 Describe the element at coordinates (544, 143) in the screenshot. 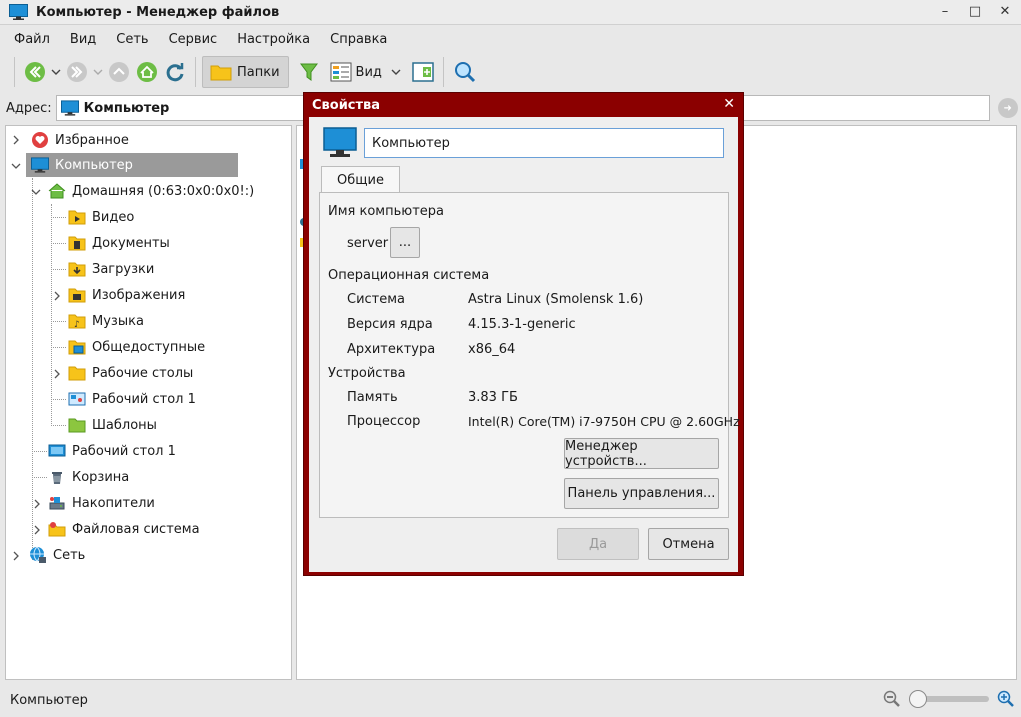

I see `computer-name-input: Компьютер` at that location.